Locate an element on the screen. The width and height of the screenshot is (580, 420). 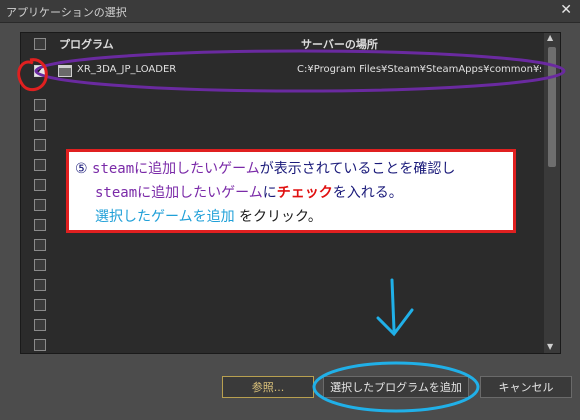
scroll-up-icon: ▲ is located at coordinates (550, 37).